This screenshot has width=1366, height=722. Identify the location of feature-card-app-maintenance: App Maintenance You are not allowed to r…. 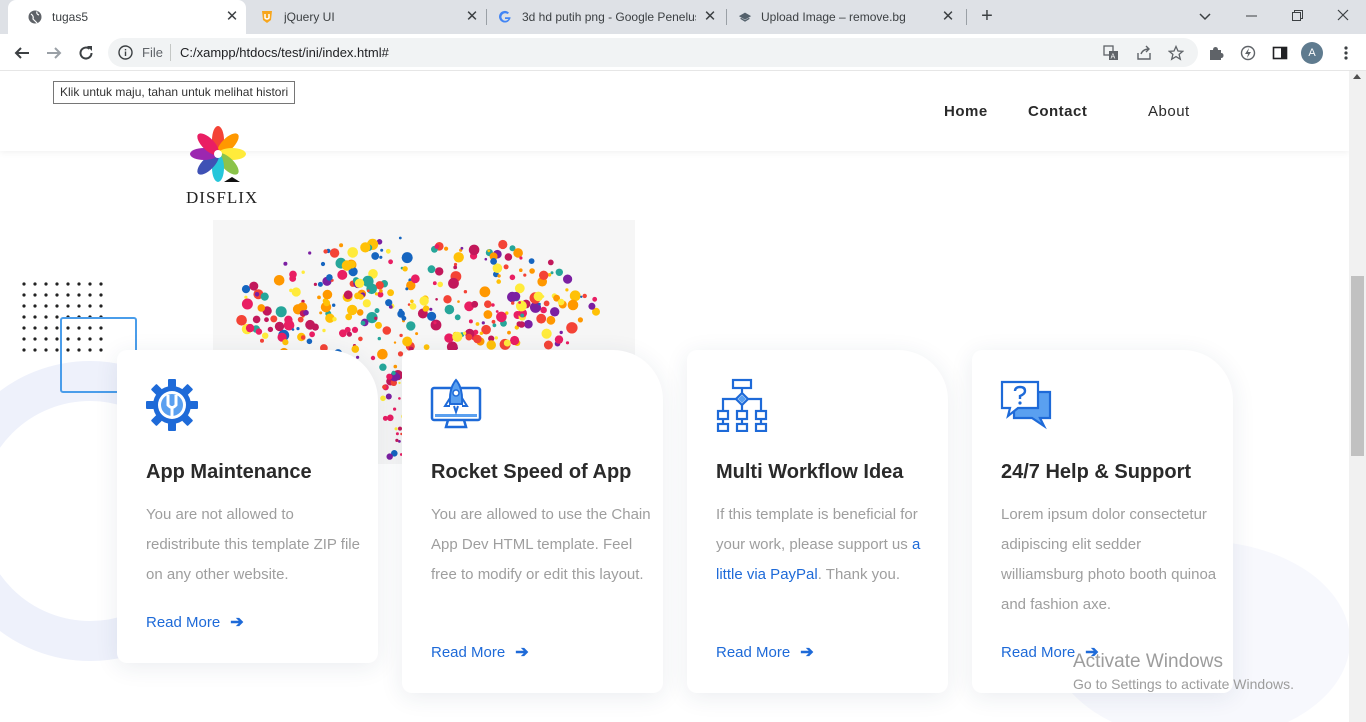
(247, 506).